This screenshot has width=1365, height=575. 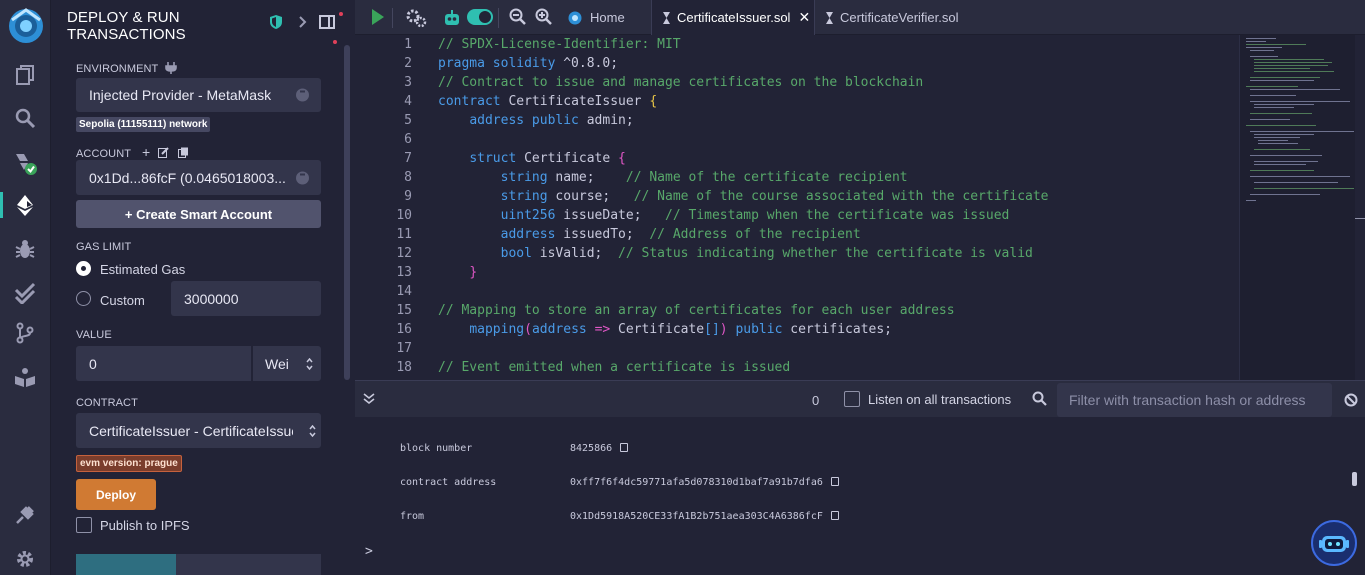 What do you see at coordinates (26, 26) in the screenshot?
I see `remix-logo-icon` at bounding box center [26, 26].